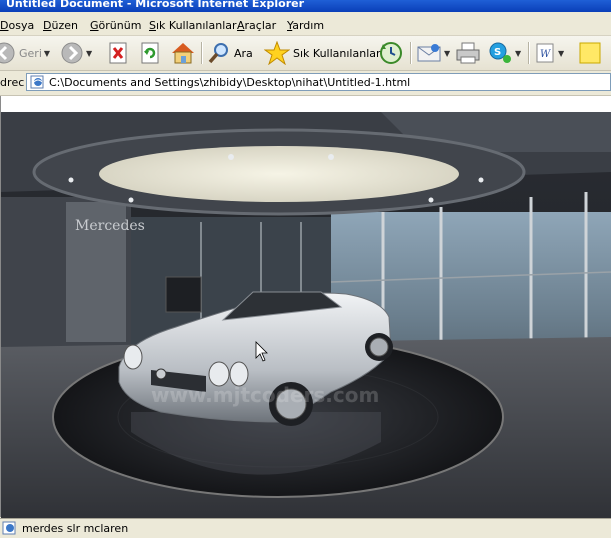 Image resolution: width=611 pixels, height=538 pixels. Describe the element at coordinates (447, 53) in the screenshot. I see `mail-dropdown-icon: ▼` at that location.